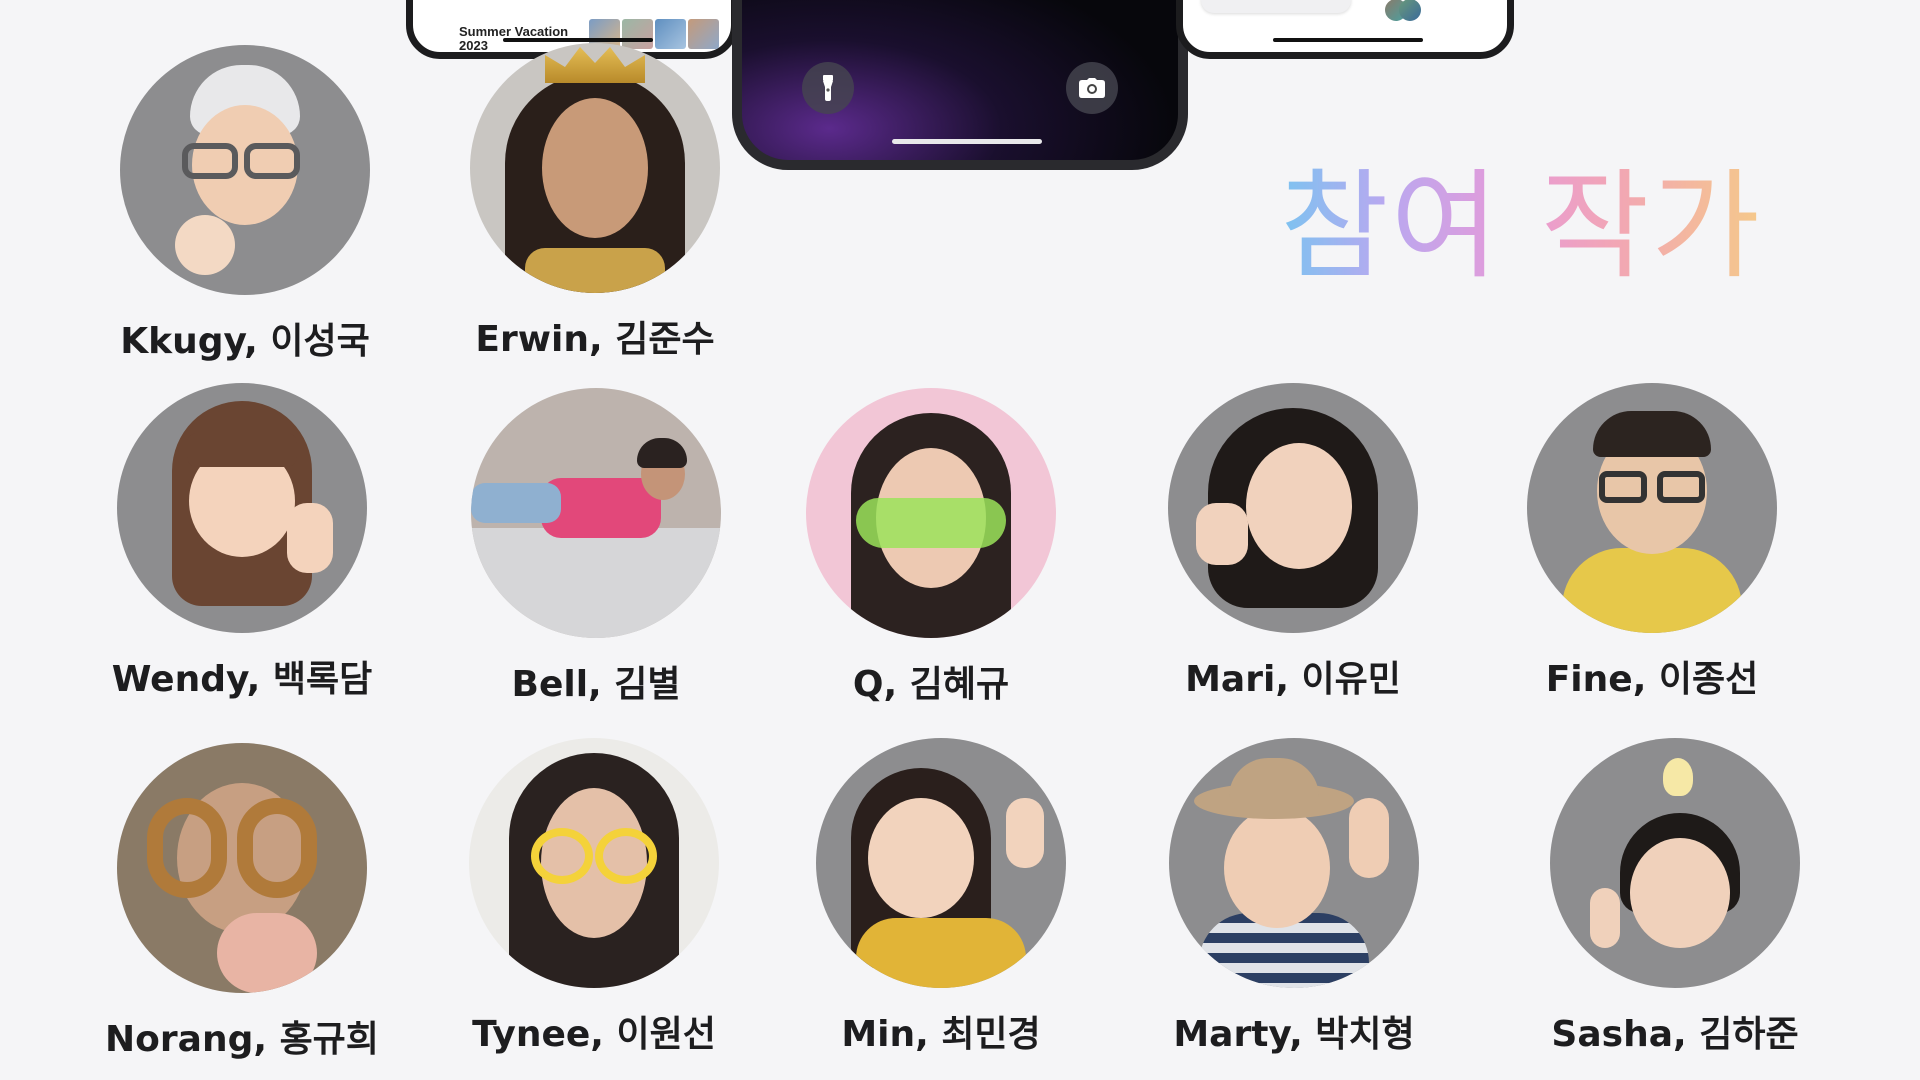 This screenshot has width=1920, height=1080. I want to click on artist-name: Fine, 이종선, so click(1652, 679).